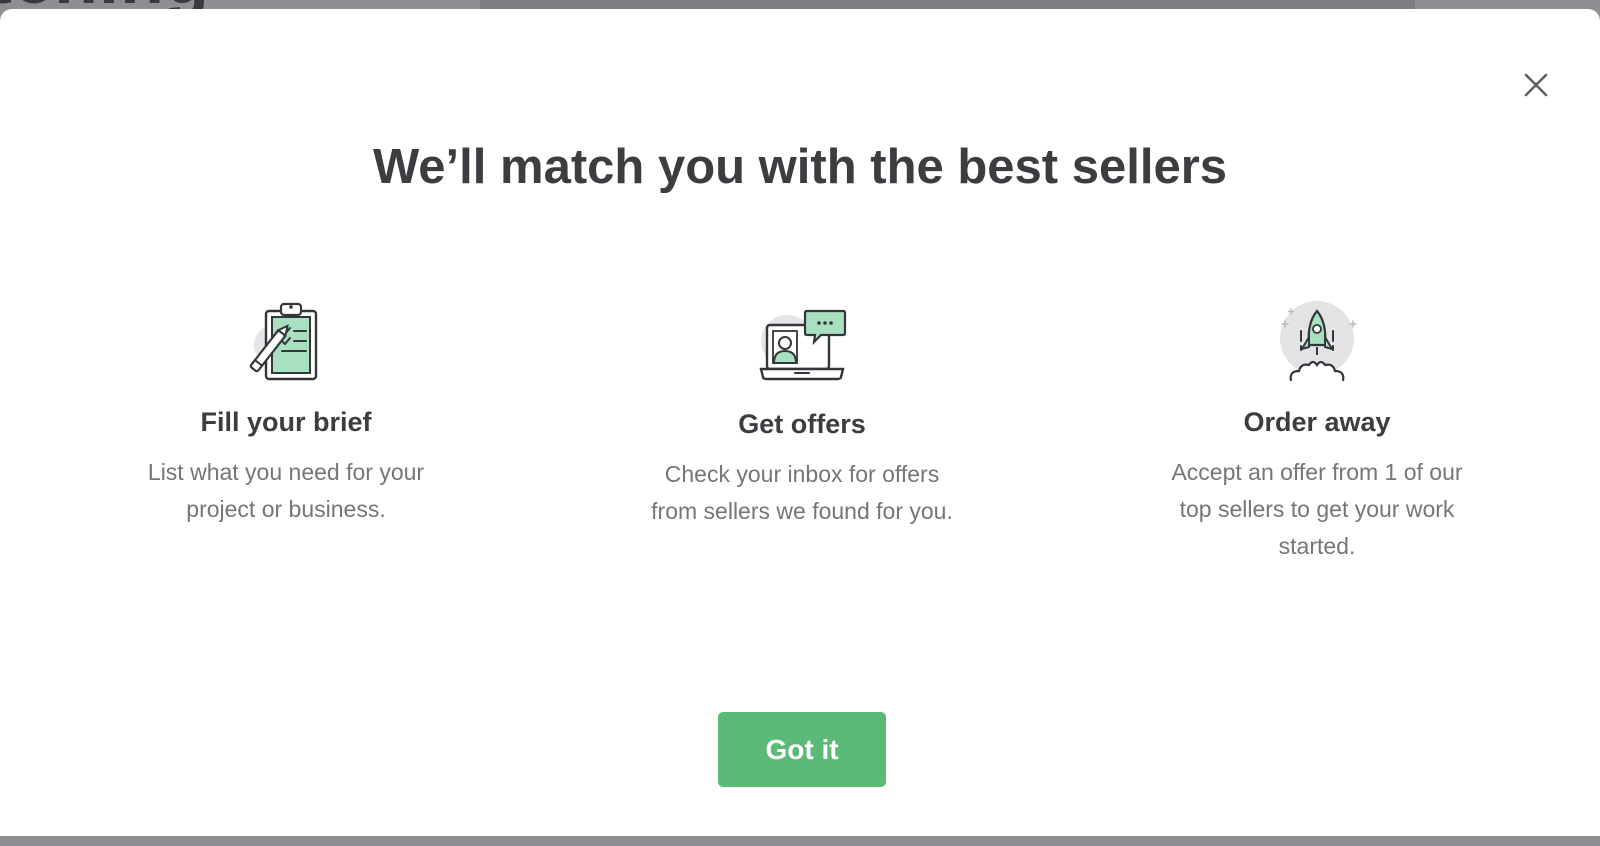 This screenshot has height=846, width=1600. Describe the element at coordinates (947, 4) in the screenshot. I see `background-page-strip` at that location.